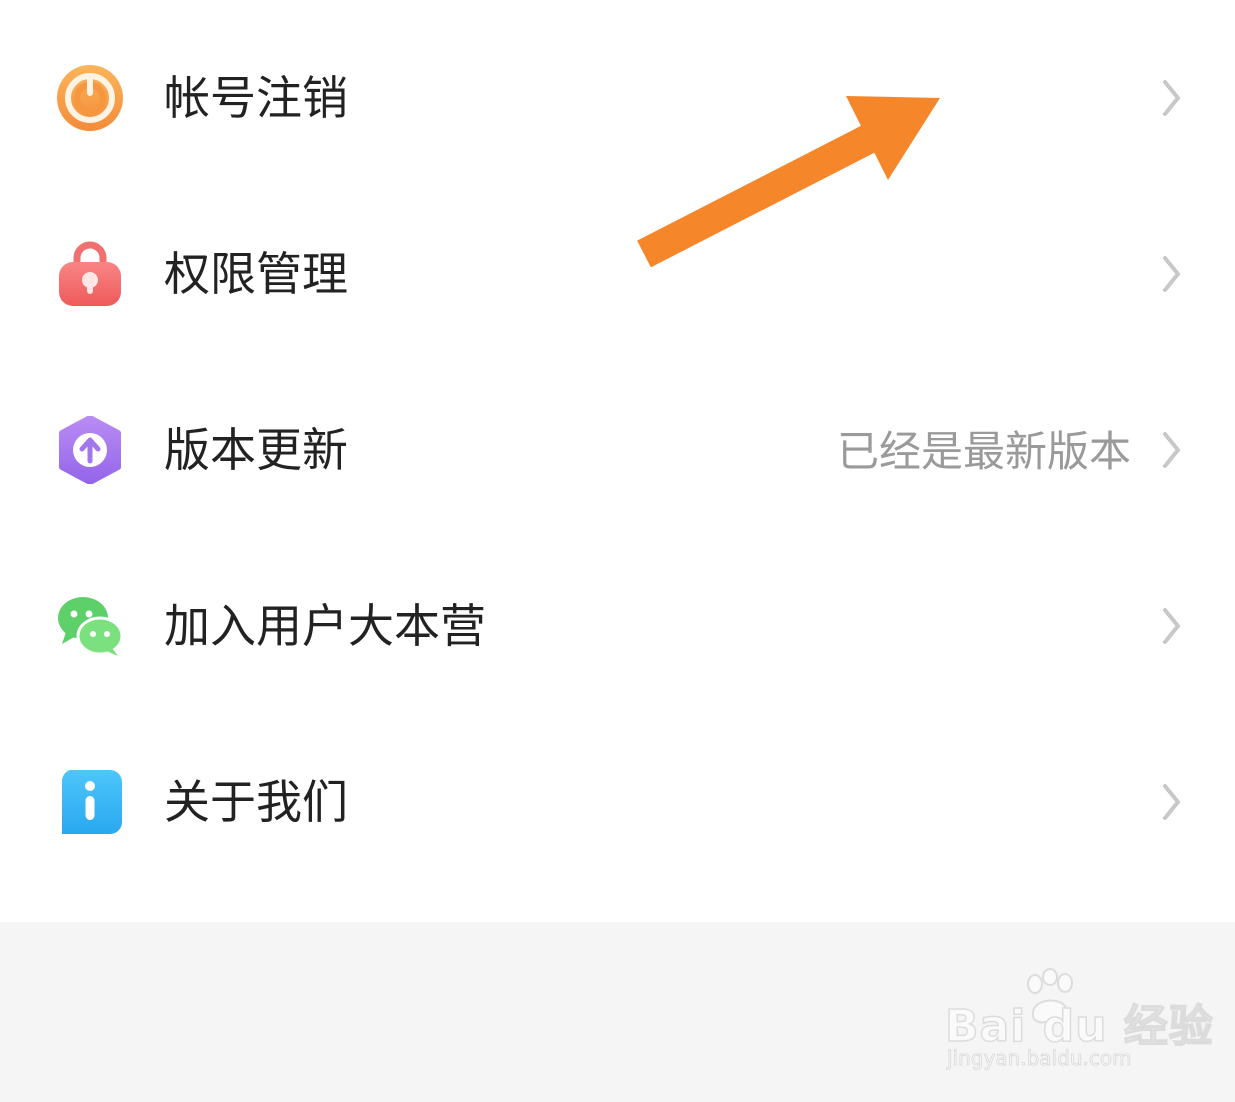  I want to click on watermark-url: jingyan.baidu.com, so click(1039, 1058).